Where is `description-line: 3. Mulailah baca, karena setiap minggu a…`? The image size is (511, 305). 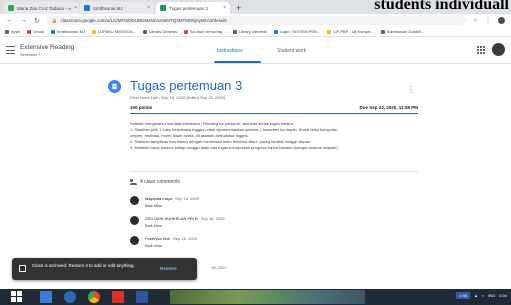 description-line: 3. Mulailah baca, karena setiap minggu a… is located at coordinates (234, 147).